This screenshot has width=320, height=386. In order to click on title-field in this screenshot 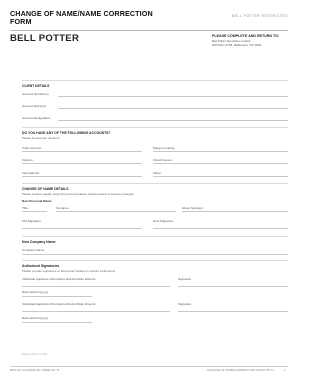, I will do `click(34, 211)`.